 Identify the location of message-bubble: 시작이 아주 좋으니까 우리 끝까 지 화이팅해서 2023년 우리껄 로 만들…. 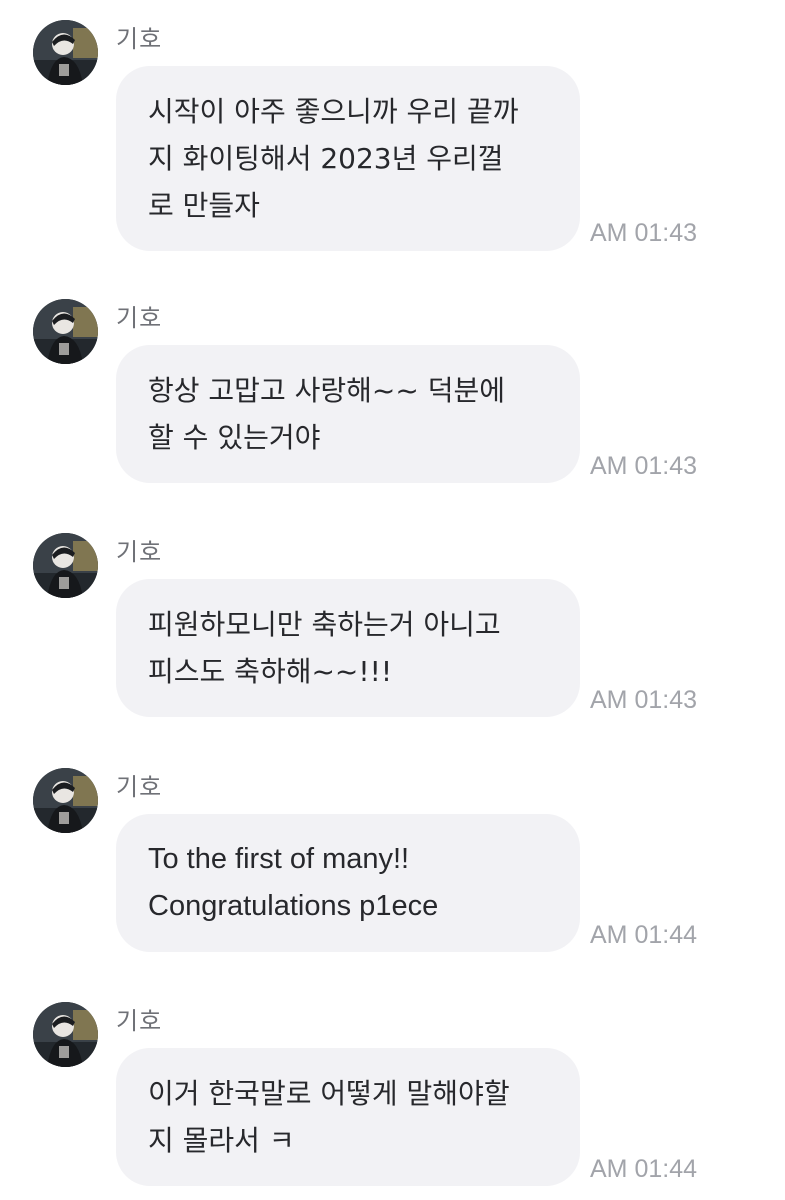
(348, 158).